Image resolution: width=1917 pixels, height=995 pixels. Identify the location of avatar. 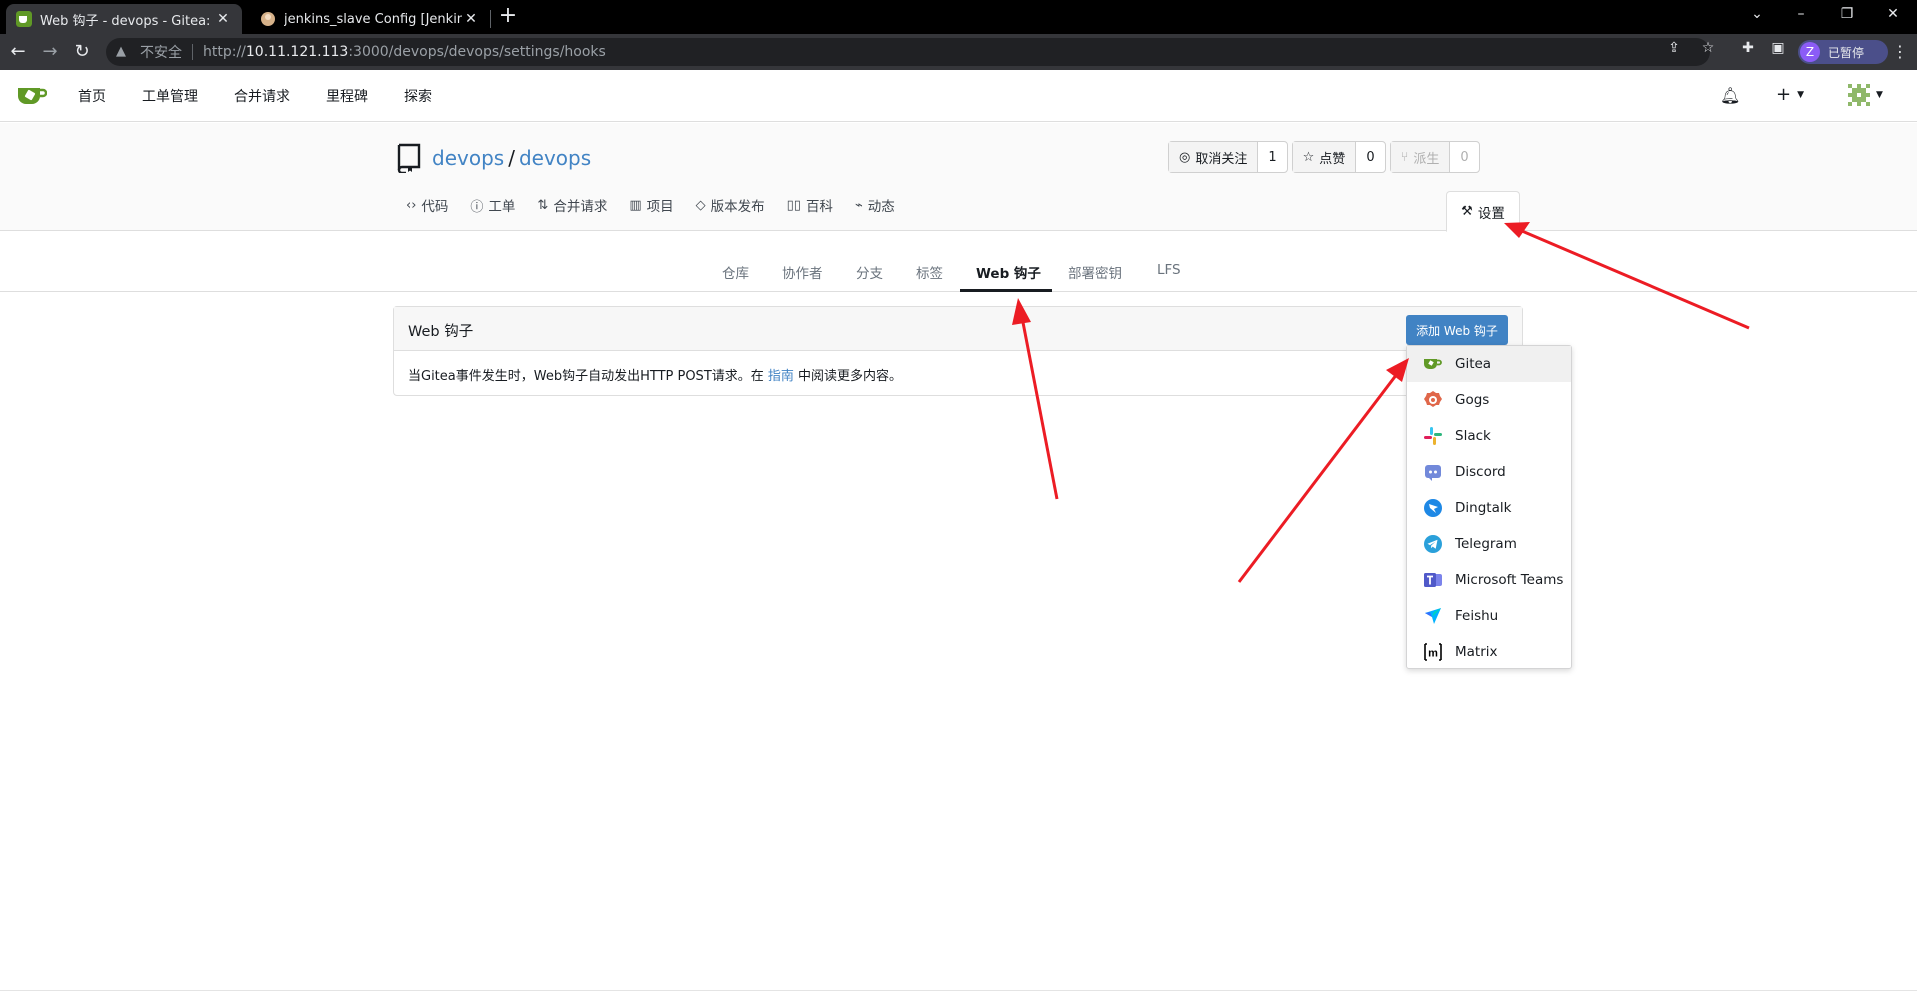
(1859, 95).